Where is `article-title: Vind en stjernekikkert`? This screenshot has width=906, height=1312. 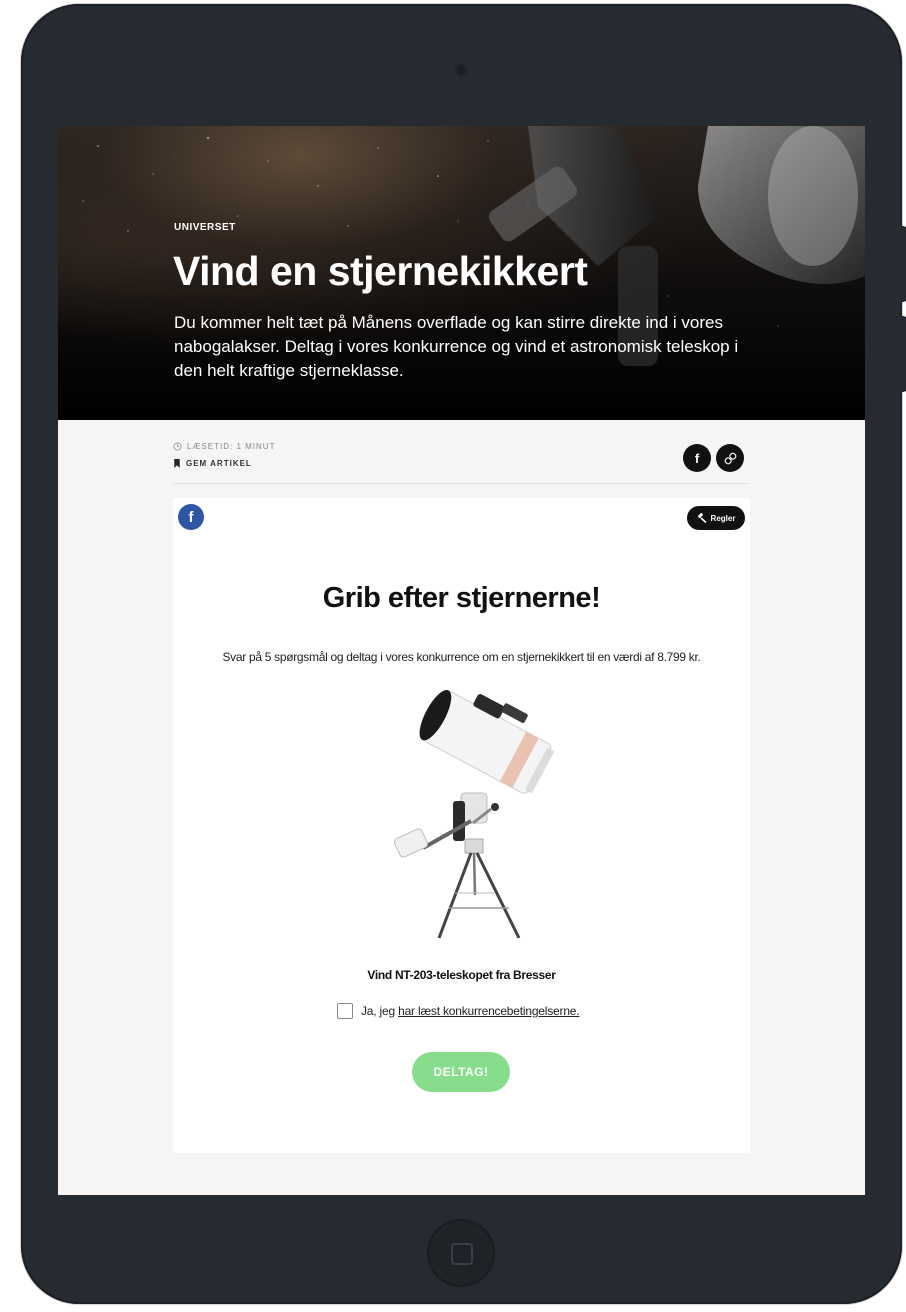
article-title: Vind en stjernekikkert is located at coordinates (380, 271).